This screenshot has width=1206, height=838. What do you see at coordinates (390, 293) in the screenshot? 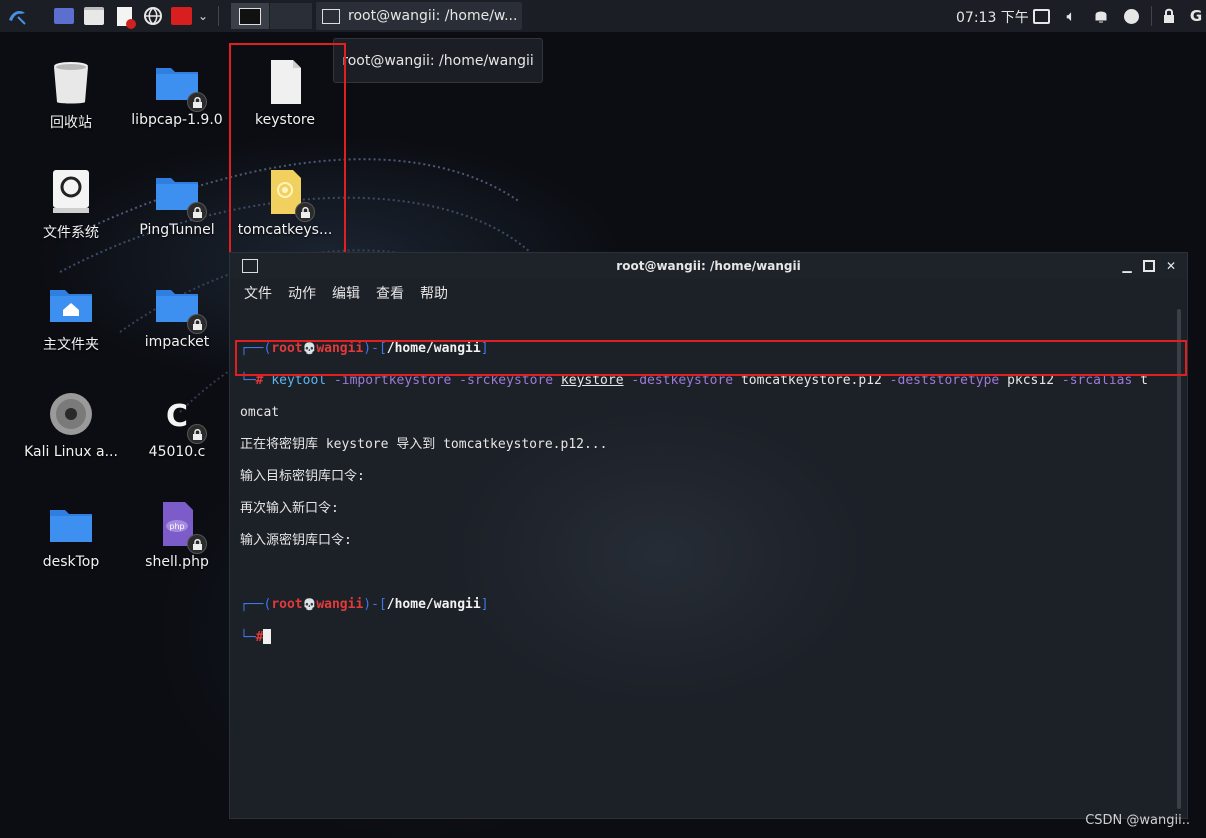
I see `menu-view: 查看` at bounding box center [390, 293].